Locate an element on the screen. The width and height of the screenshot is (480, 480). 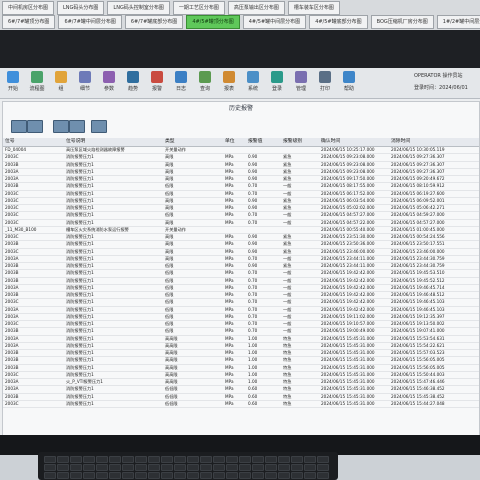
nav-tab: 4#/5#罐中间层分布图 is located at coordinates (274, 22).